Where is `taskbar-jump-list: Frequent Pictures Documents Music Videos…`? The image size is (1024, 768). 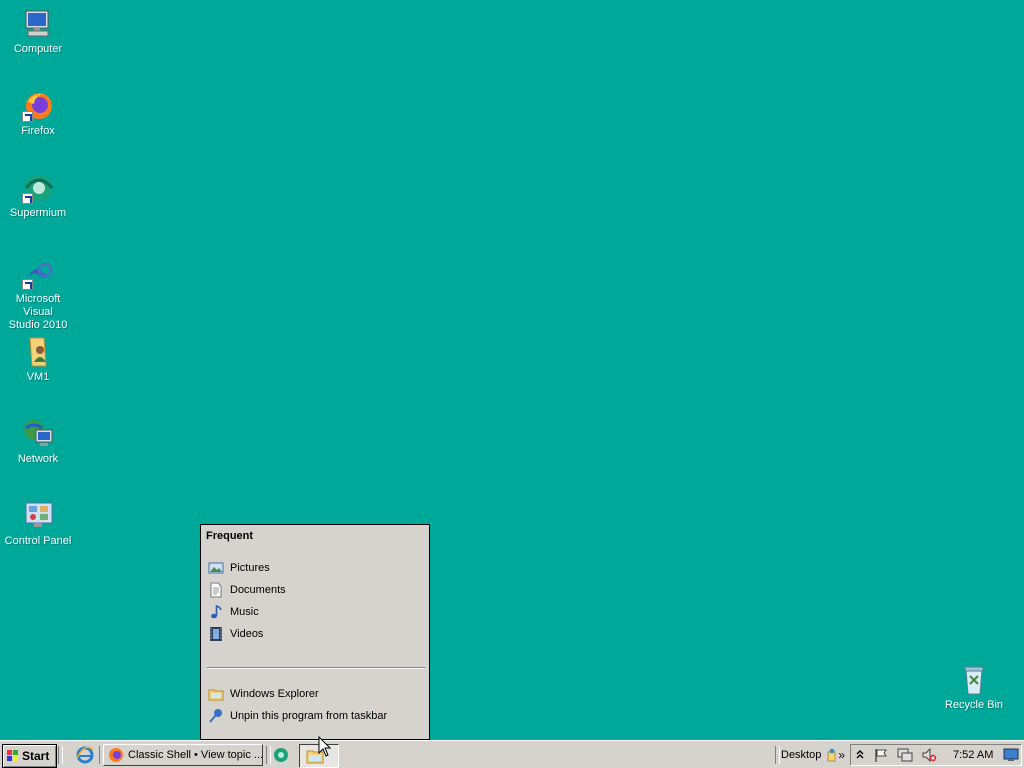
taskbar-jump-list: Frequent Pictures Documents Music Videos… is located at coordinates (315, 632).